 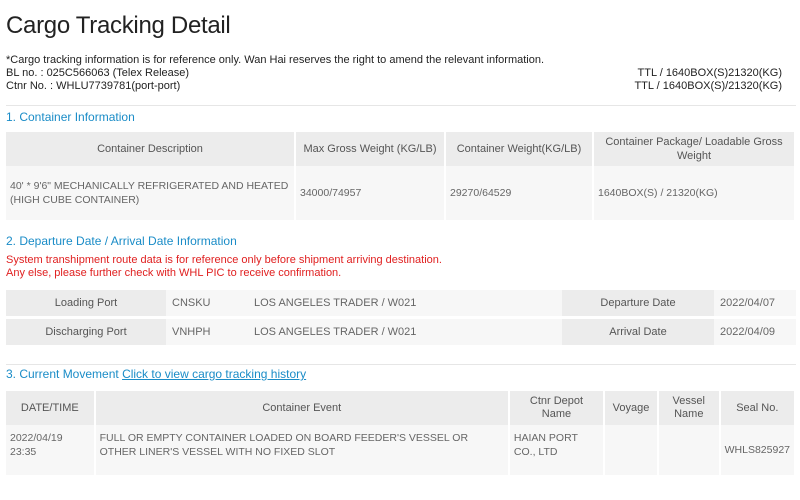 I want to click on movement-seal: WHLS825927, so click(x=758, y=450).